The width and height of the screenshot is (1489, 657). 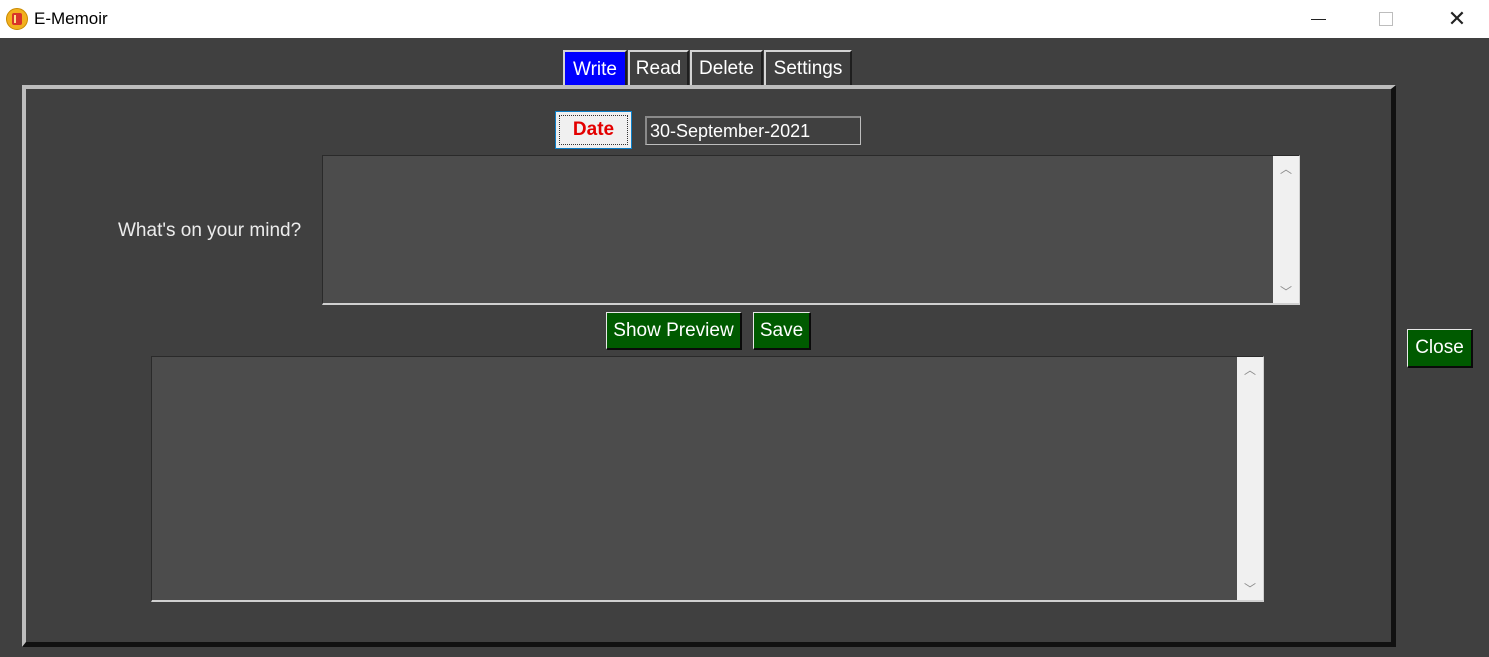 What do you see at coordinates (811, 230) in the screenshot?
I see `entry-textarea: ︿ ﹀` at bounding box center [811, 230].